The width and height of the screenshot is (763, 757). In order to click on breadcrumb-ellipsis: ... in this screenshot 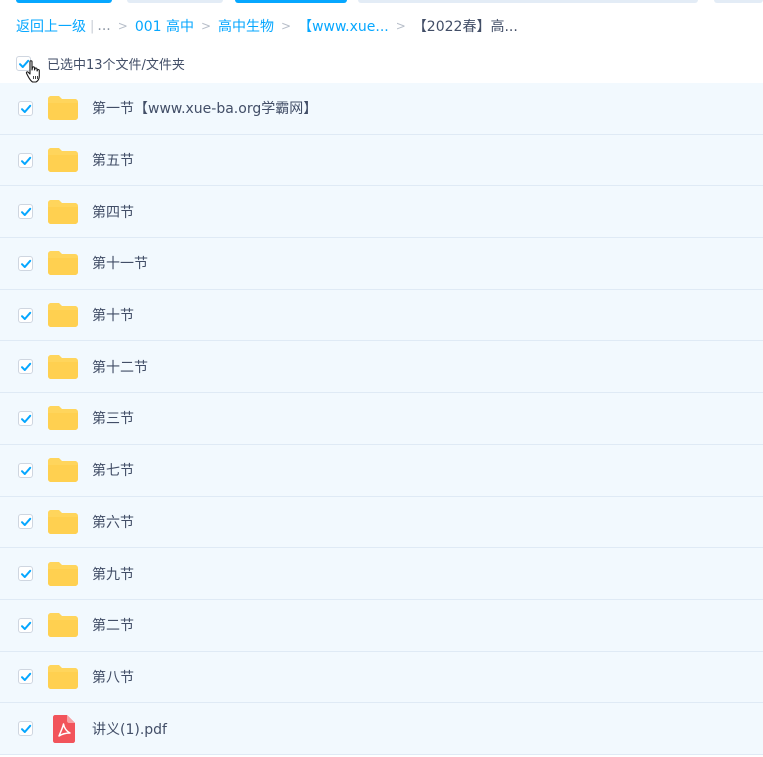, I will do `click(103, 26)`.